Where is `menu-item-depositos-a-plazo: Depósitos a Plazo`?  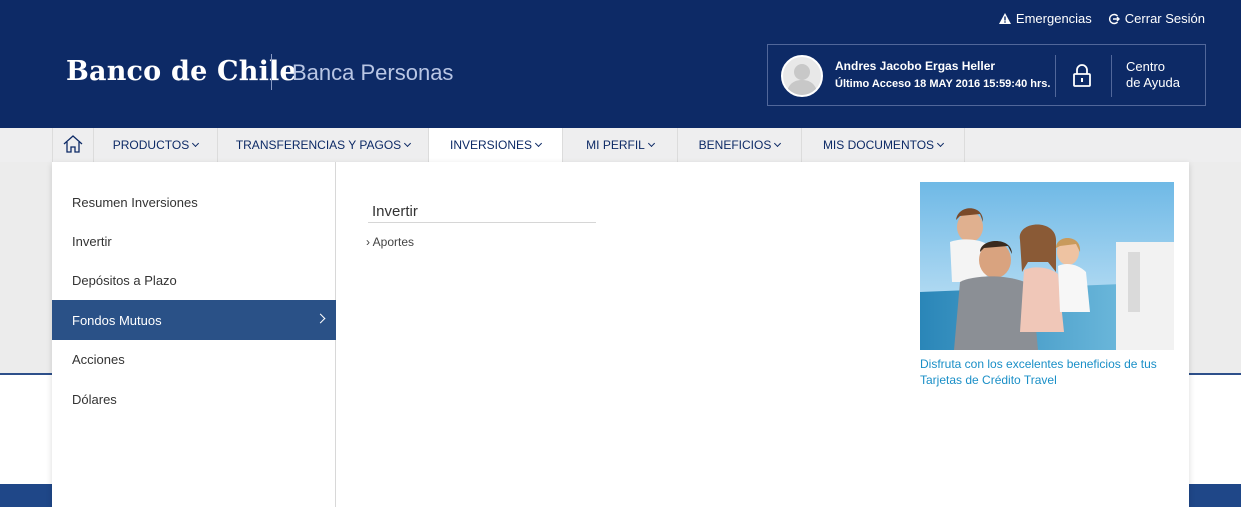
menu-item-depositos-a-plazo: Depósitos a Plazo is located at coordinates (194, 280).